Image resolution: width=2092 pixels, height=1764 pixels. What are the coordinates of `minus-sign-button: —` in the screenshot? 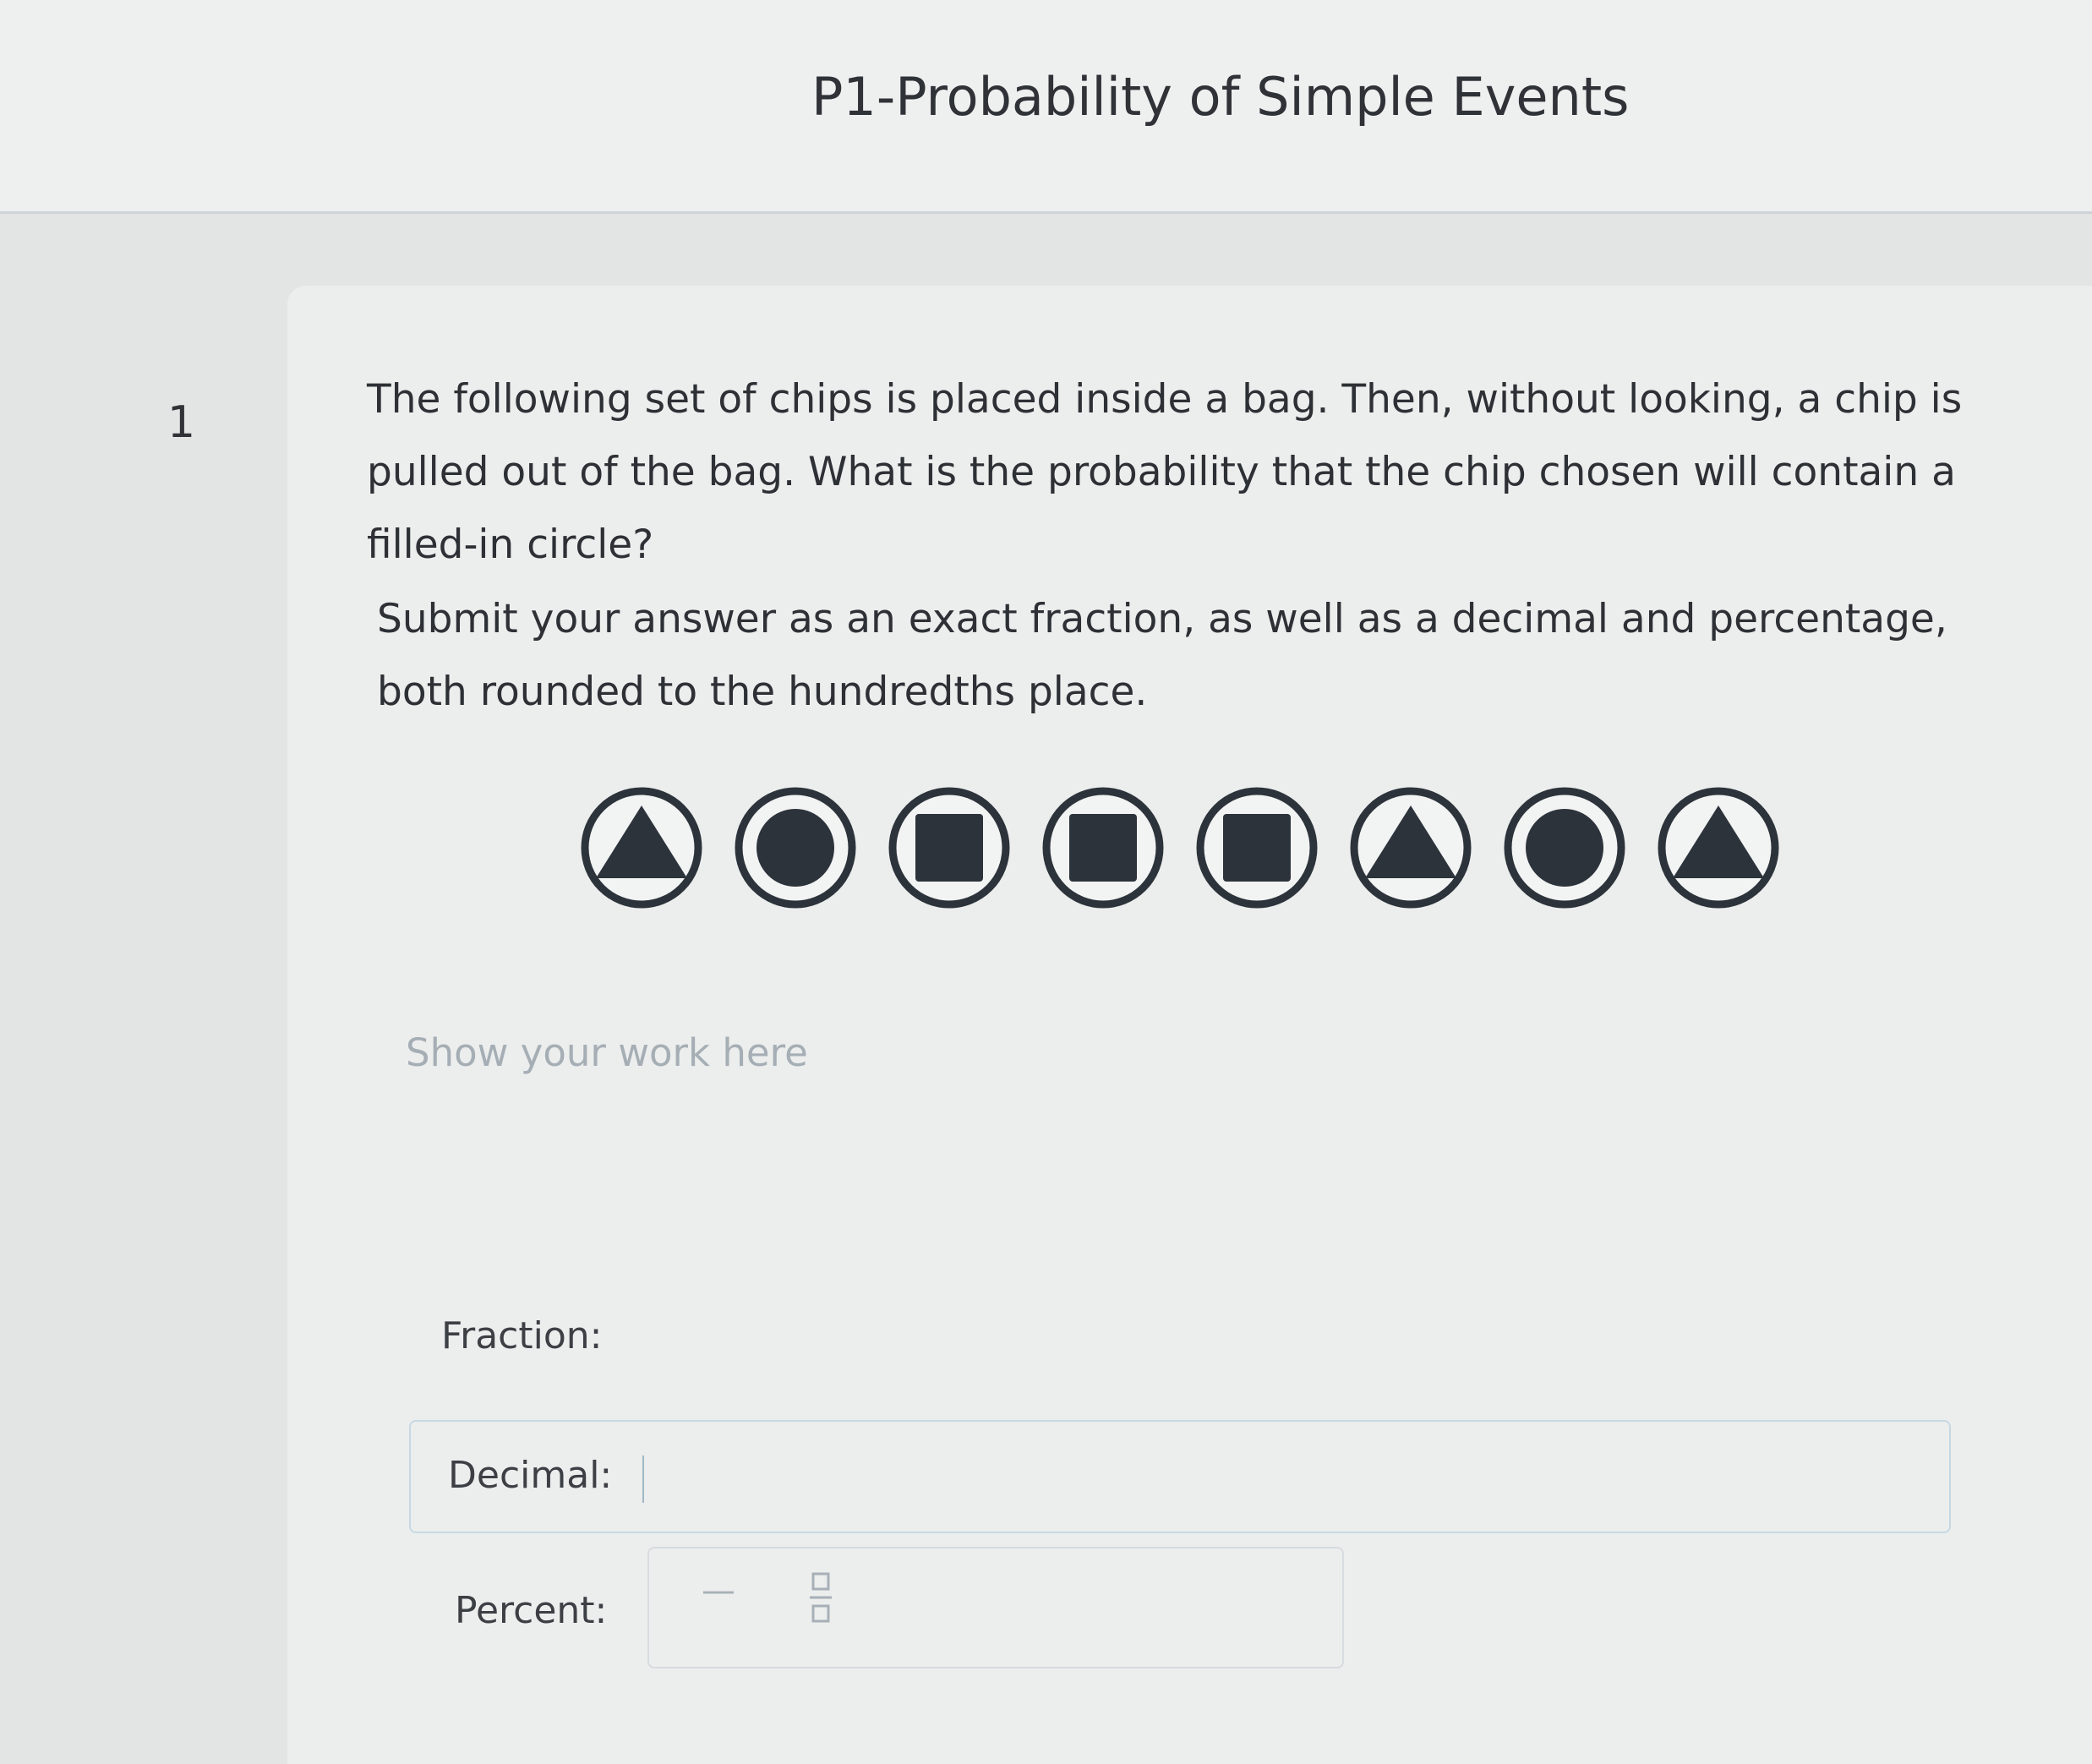 It's located at (718, 1591).